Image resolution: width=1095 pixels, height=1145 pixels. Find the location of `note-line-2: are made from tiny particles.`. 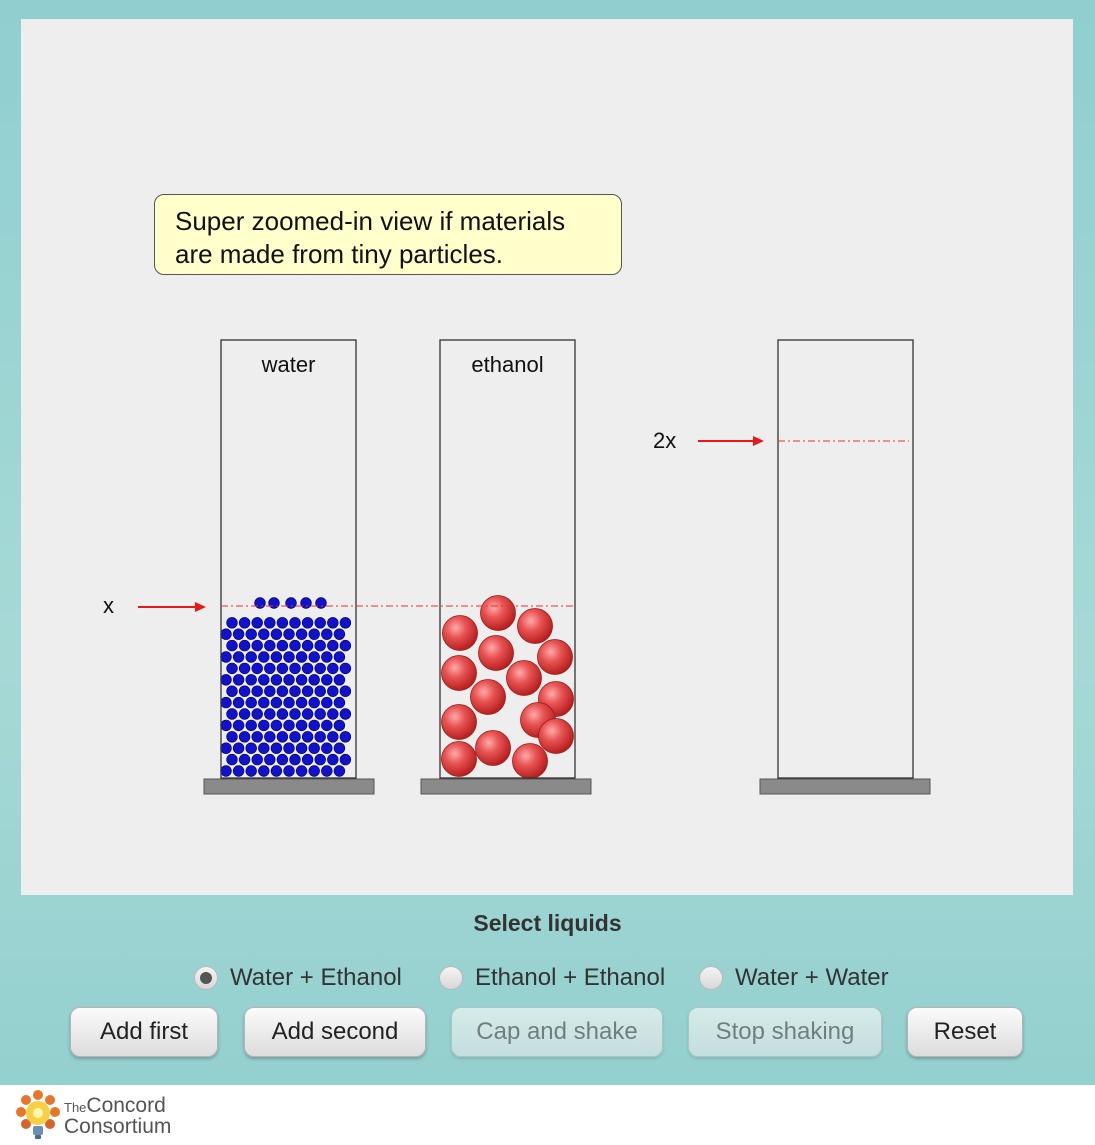

note-line-2: are made from tiny particles. is located at coordinates (339, 254).